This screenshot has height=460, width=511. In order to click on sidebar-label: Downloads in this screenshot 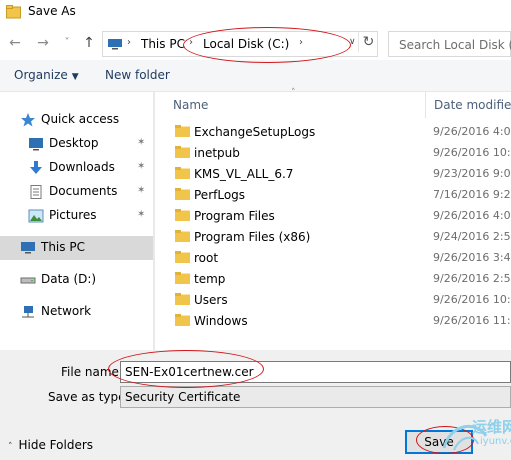, I will do `click(82, 167)`.